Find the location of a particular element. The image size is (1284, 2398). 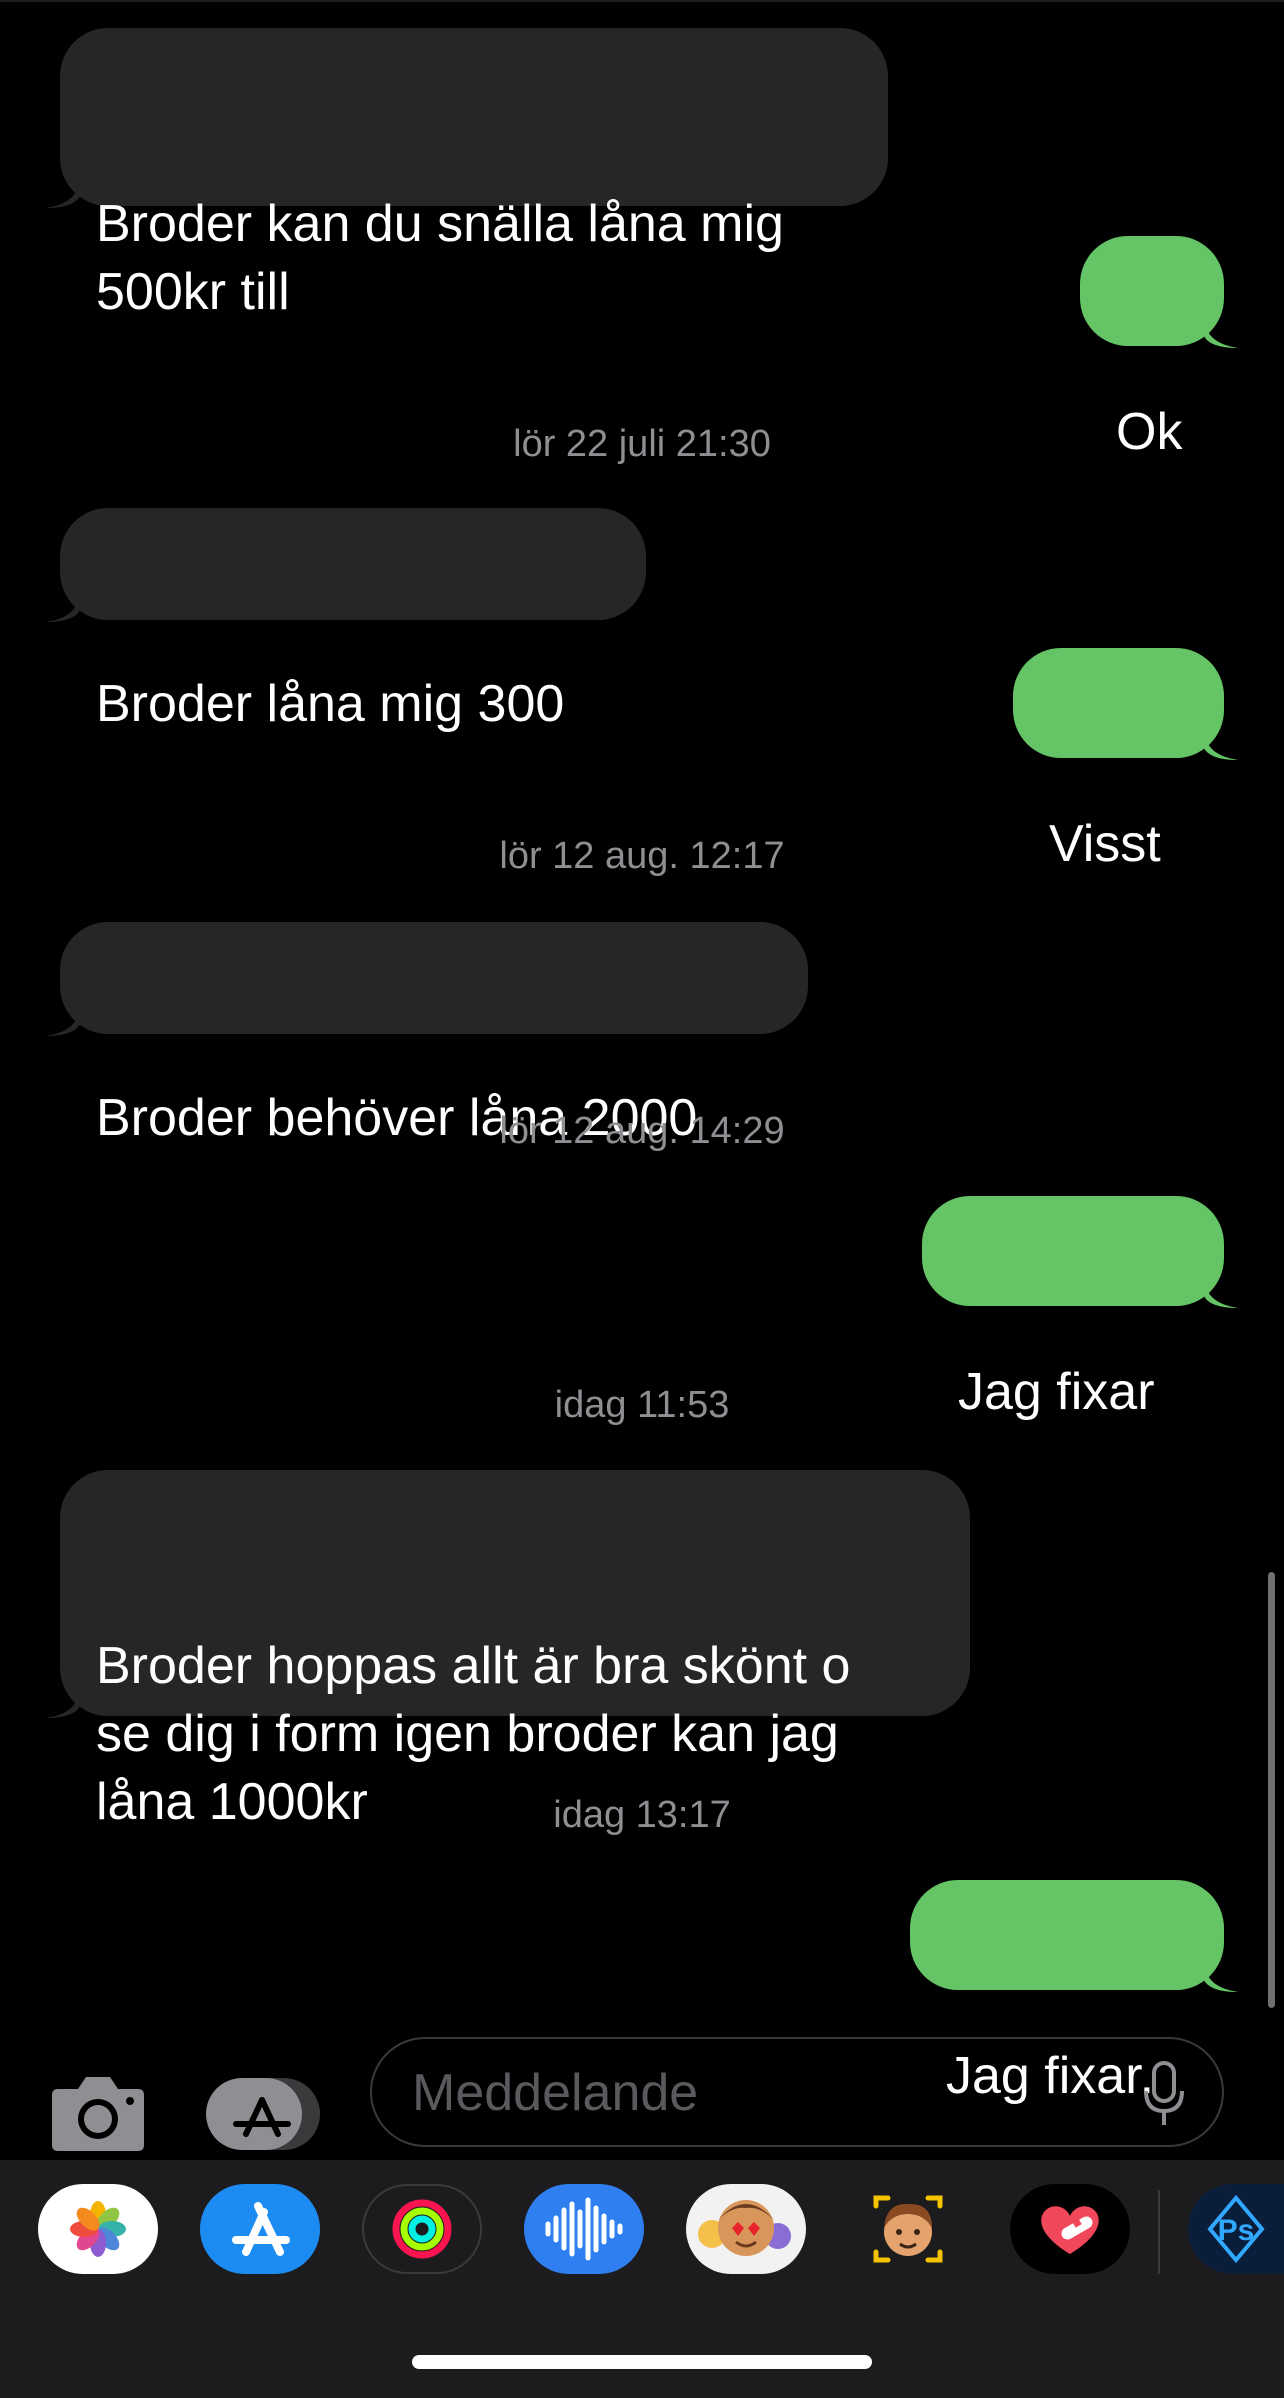

message-text: Broder kan du snälla låna mig 500kr till is located at coordinates (440, 258).